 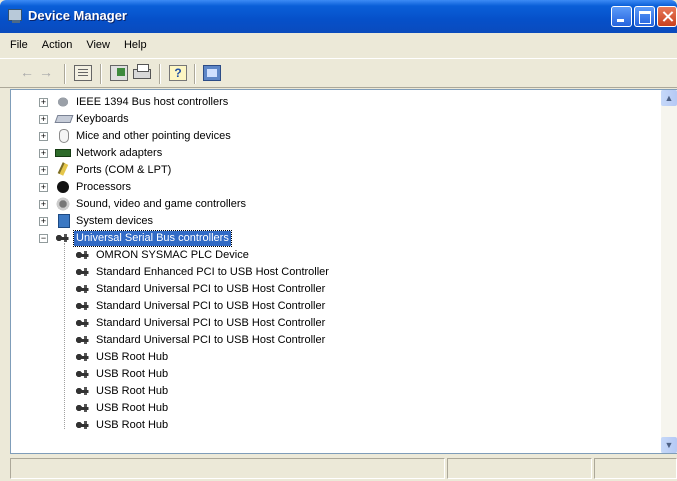 I want to click on firewire-icon, so click(x=63, y=102).